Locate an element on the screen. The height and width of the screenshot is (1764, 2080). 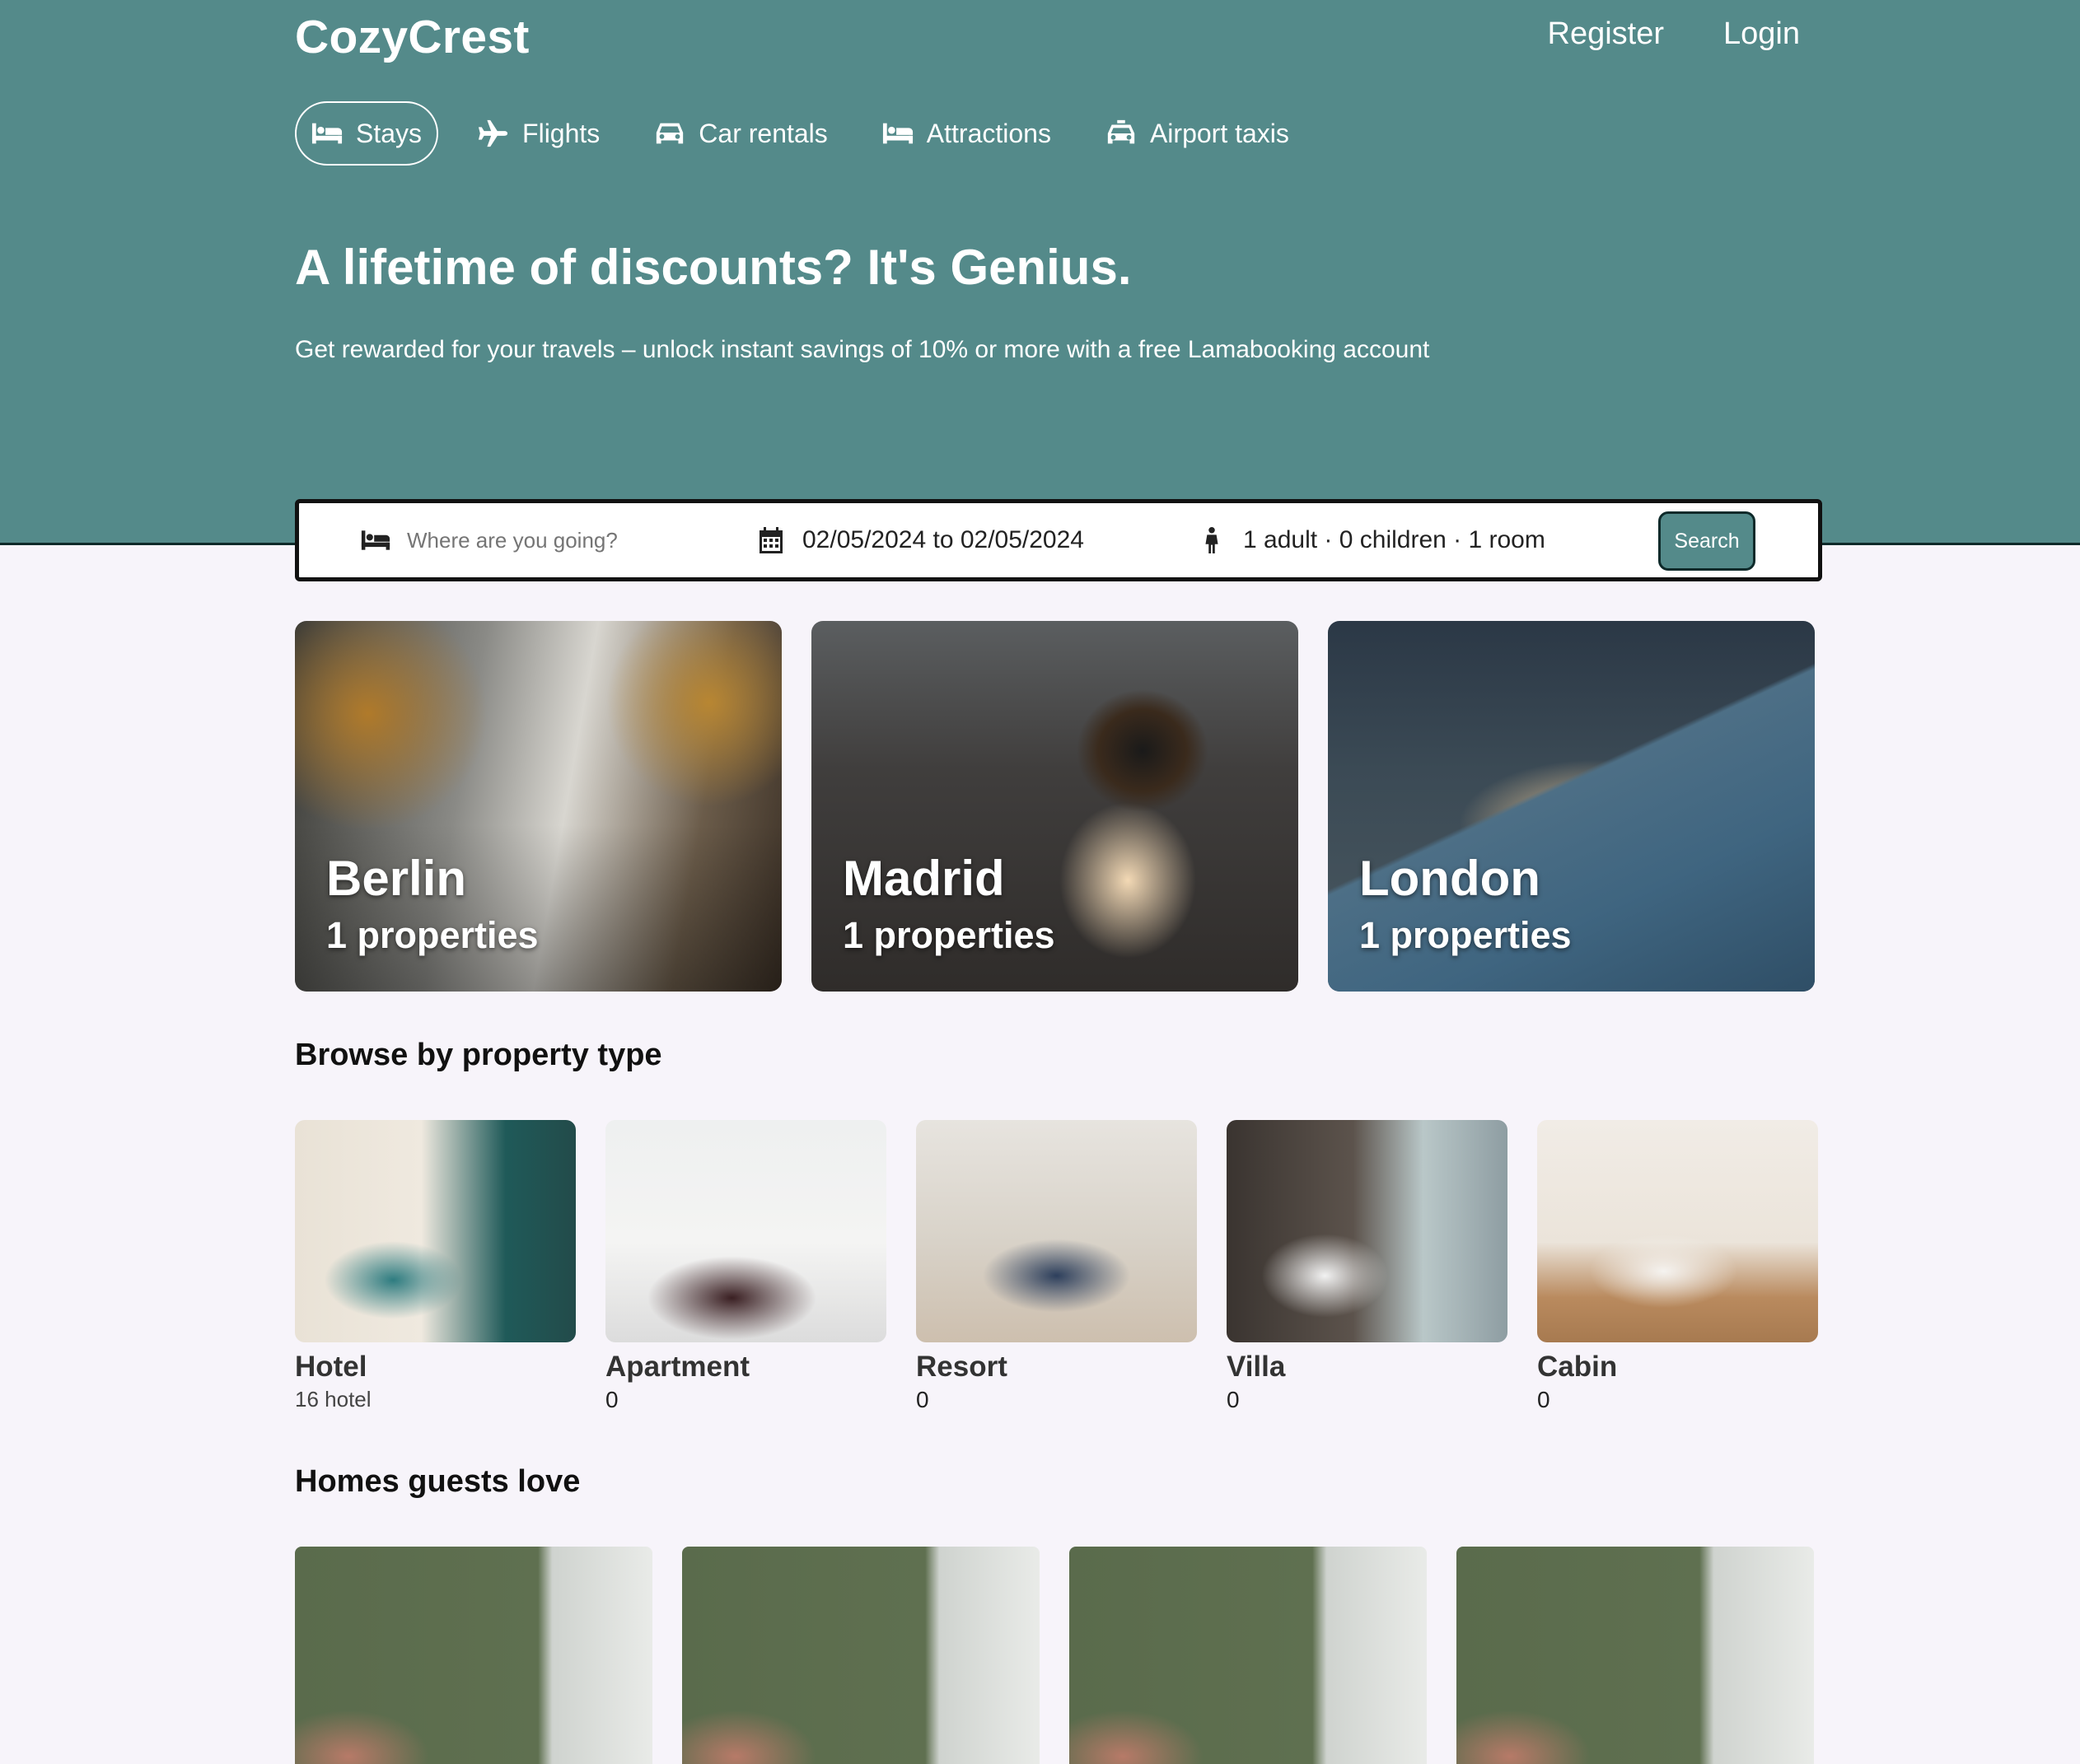
guests-field: 1 adult · 0 children · 1 room is located at coordinates (1371, 540).